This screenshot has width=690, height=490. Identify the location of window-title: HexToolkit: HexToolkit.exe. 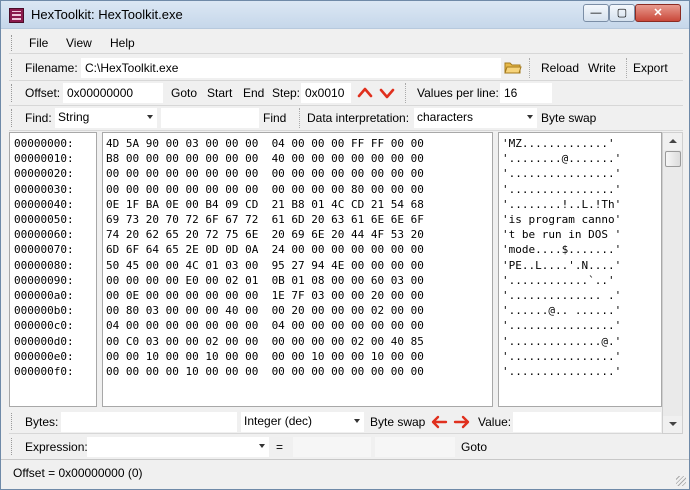
(107, 14).